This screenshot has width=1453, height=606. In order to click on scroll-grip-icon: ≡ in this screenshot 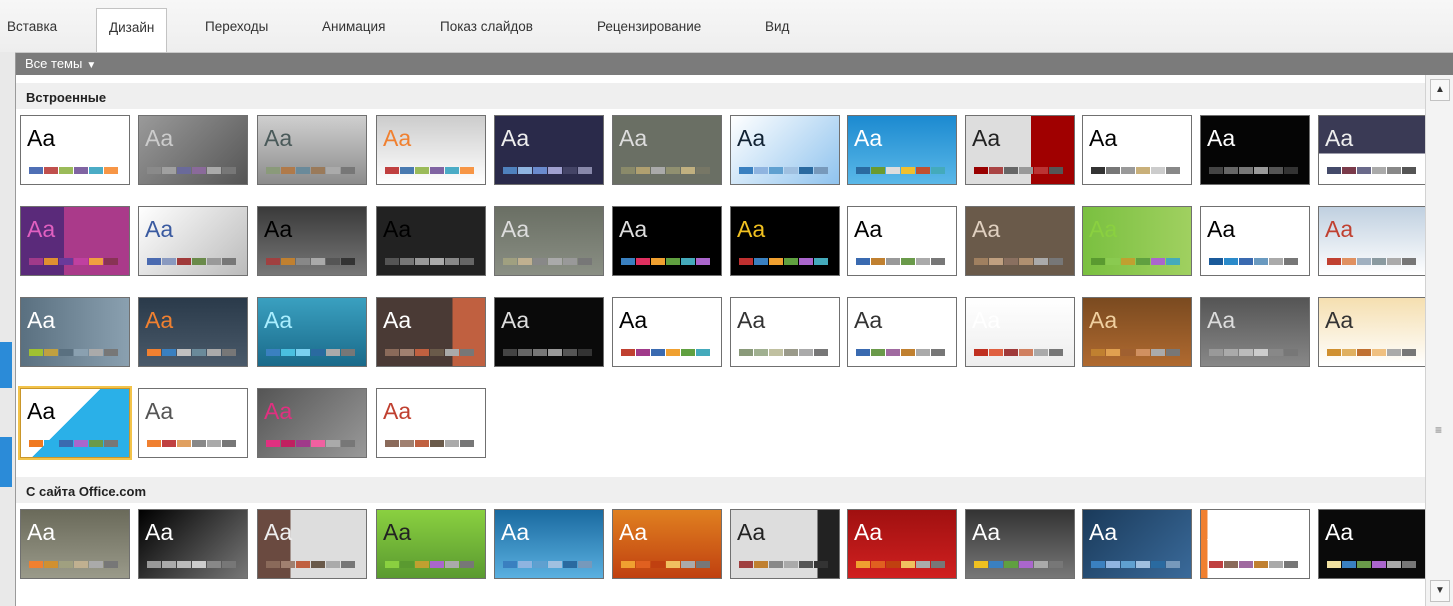, I will do `click(1438, 430)`.